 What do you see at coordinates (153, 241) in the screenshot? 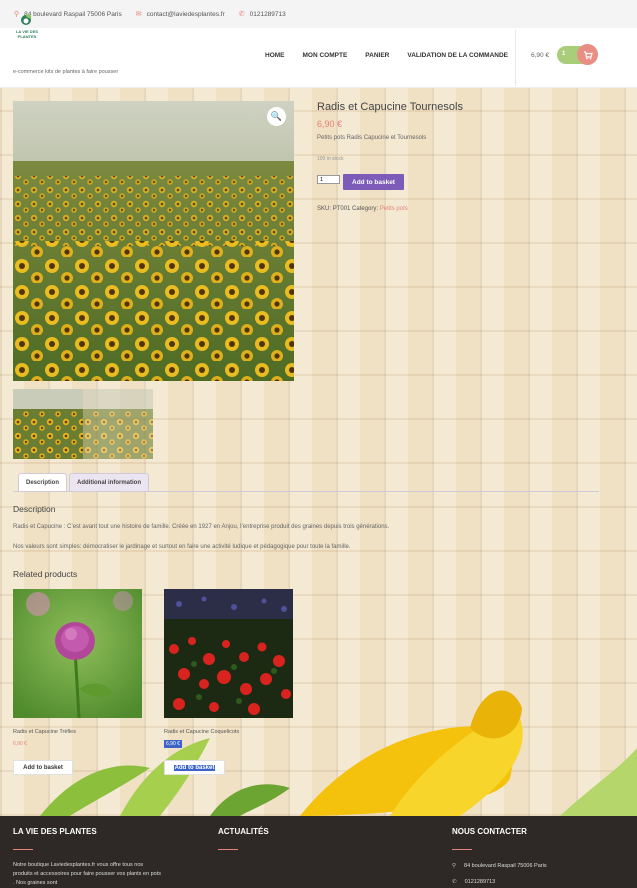
I see `product-main-image` at bounding box center [153, 241].